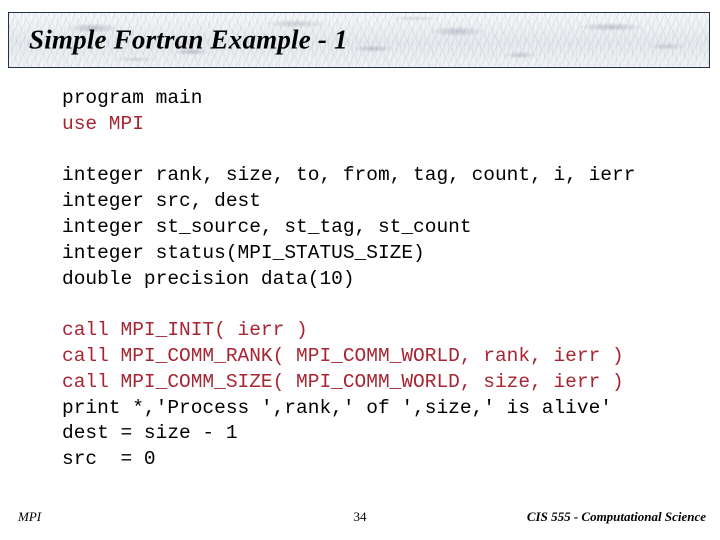 This screenshot has width=720, height=540. What do you see at coordinates (103, 123) in the screenshot?
I see `code-line: use MPI` at bounding box center [103, 123].